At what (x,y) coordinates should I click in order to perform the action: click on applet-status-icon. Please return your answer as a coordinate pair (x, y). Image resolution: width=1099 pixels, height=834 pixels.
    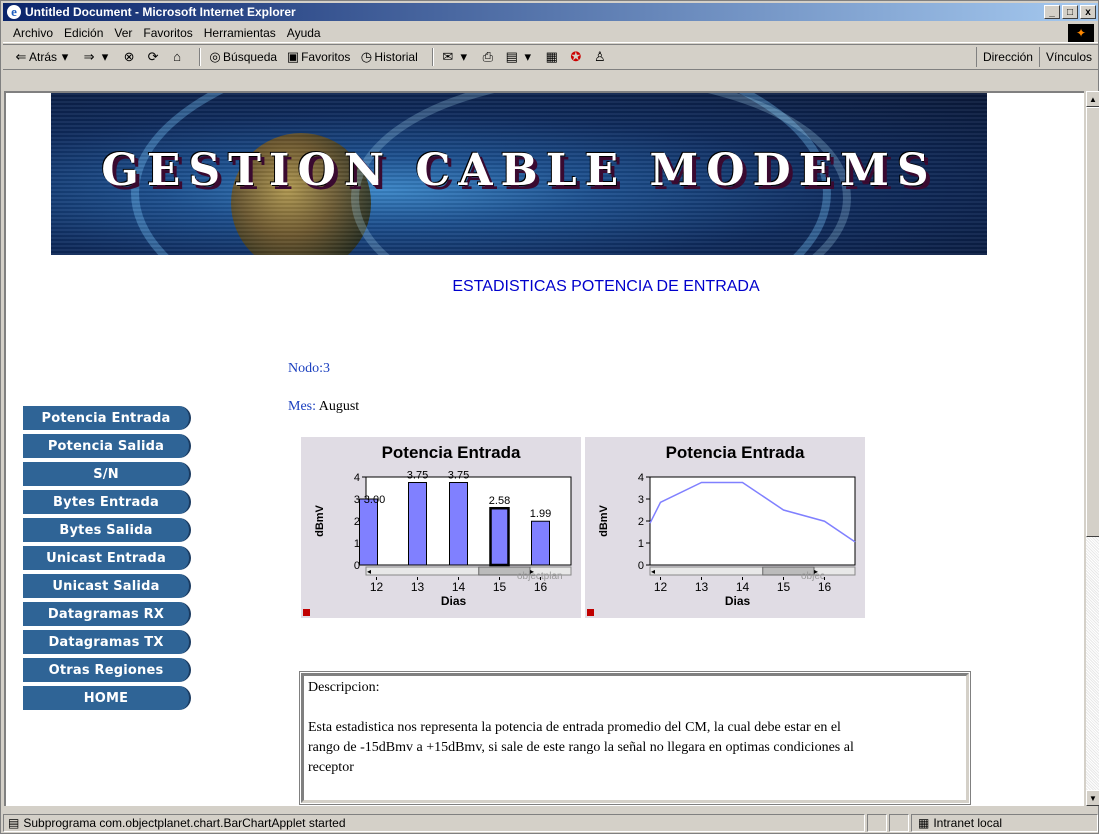
    Looking at the image, I should click on (590, 612).